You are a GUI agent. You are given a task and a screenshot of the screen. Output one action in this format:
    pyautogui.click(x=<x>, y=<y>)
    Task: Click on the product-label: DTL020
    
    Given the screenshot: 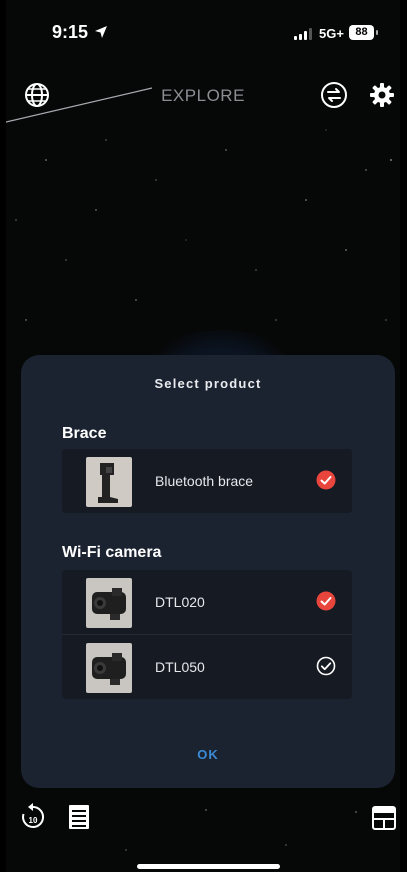 What is the action you would take?
    pyautogui.click(x=180, y=602)
    